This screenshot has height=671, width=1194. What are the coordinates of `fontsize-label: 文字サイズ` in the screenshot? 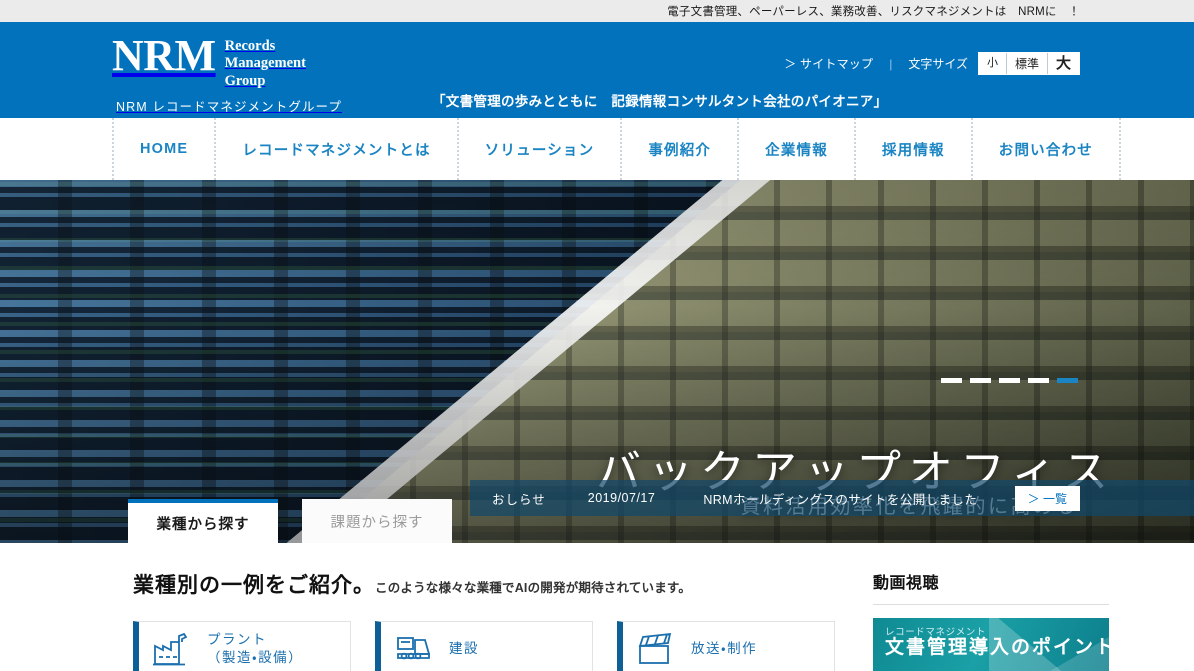 It's located at (938, 64).